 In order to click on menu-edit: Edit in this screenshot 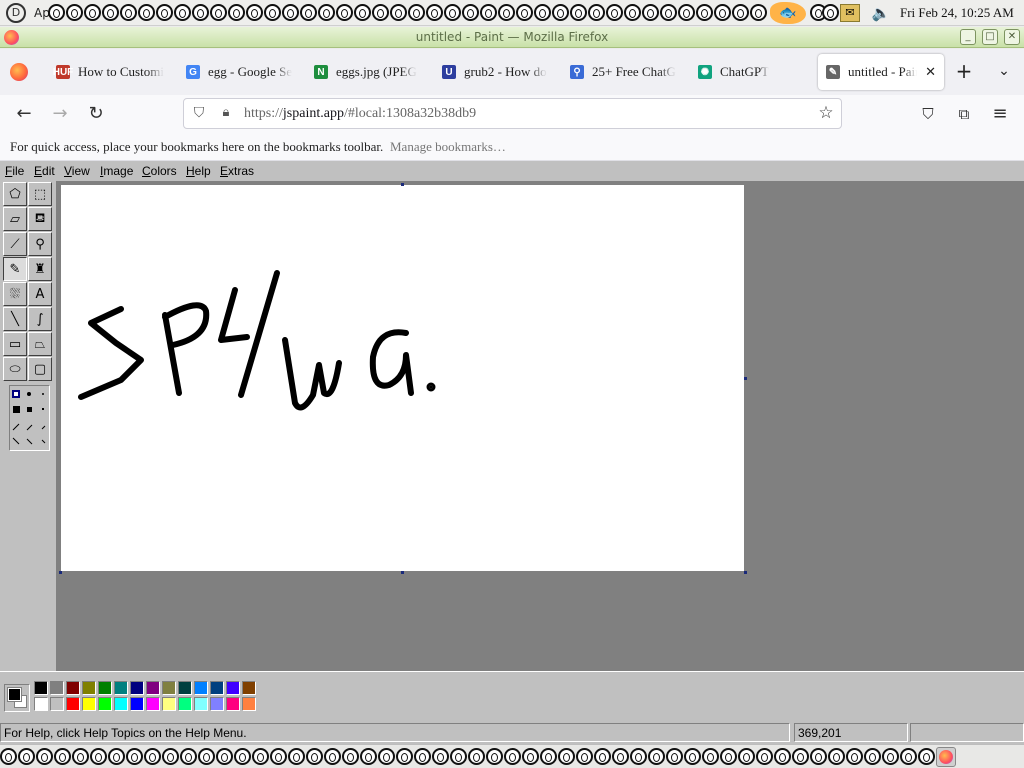, I will do `click(44, 171)`.